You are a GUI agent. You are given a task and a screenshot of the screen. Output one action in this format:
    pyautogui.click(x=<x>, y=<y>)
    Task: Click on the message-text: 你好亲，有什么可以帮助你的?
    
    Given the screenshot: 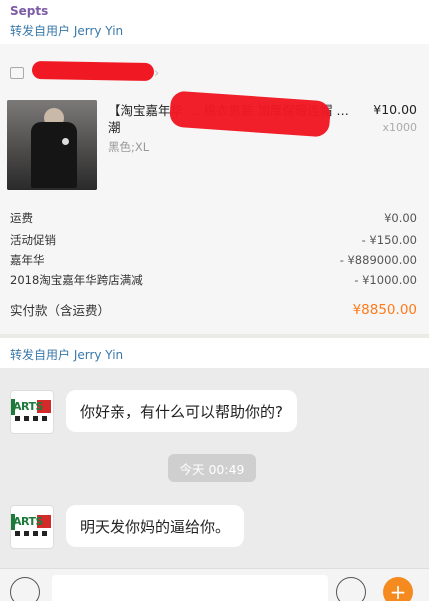 What is the action you would take?
    pyautogui.click(x=181, y=411)
    